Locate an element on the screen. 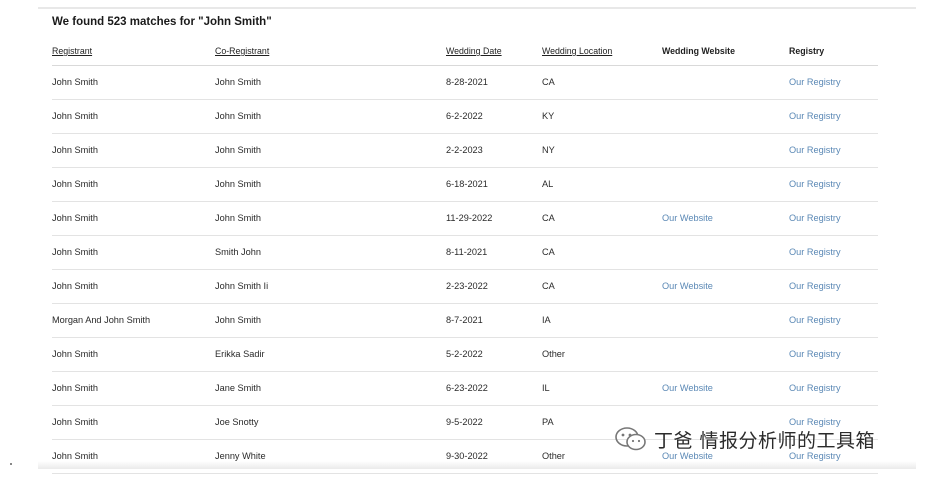 The height and width of the screenshot is (479, 946). column-header-wedding-date: Wedding Date is located at coordinates (474, 51).